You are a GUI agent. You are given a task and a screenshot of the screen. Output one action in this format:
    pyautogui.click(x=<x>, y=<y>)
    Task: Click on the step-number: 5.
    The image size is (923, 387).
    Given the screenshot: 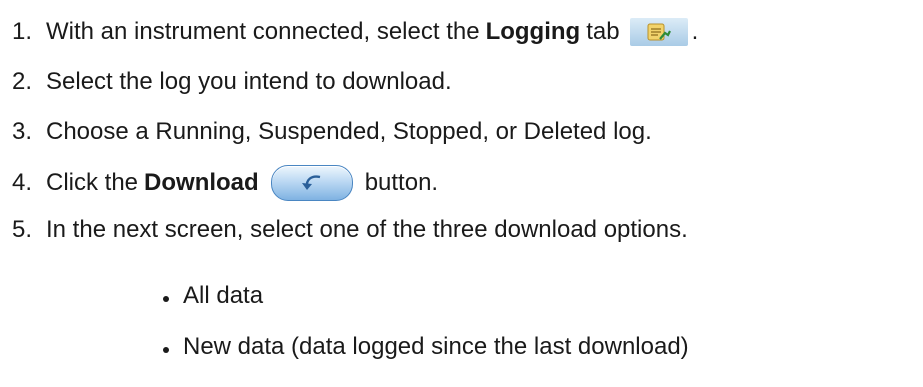 What is the action you would take?
    pyautogui.click(x=22, y=229)
    